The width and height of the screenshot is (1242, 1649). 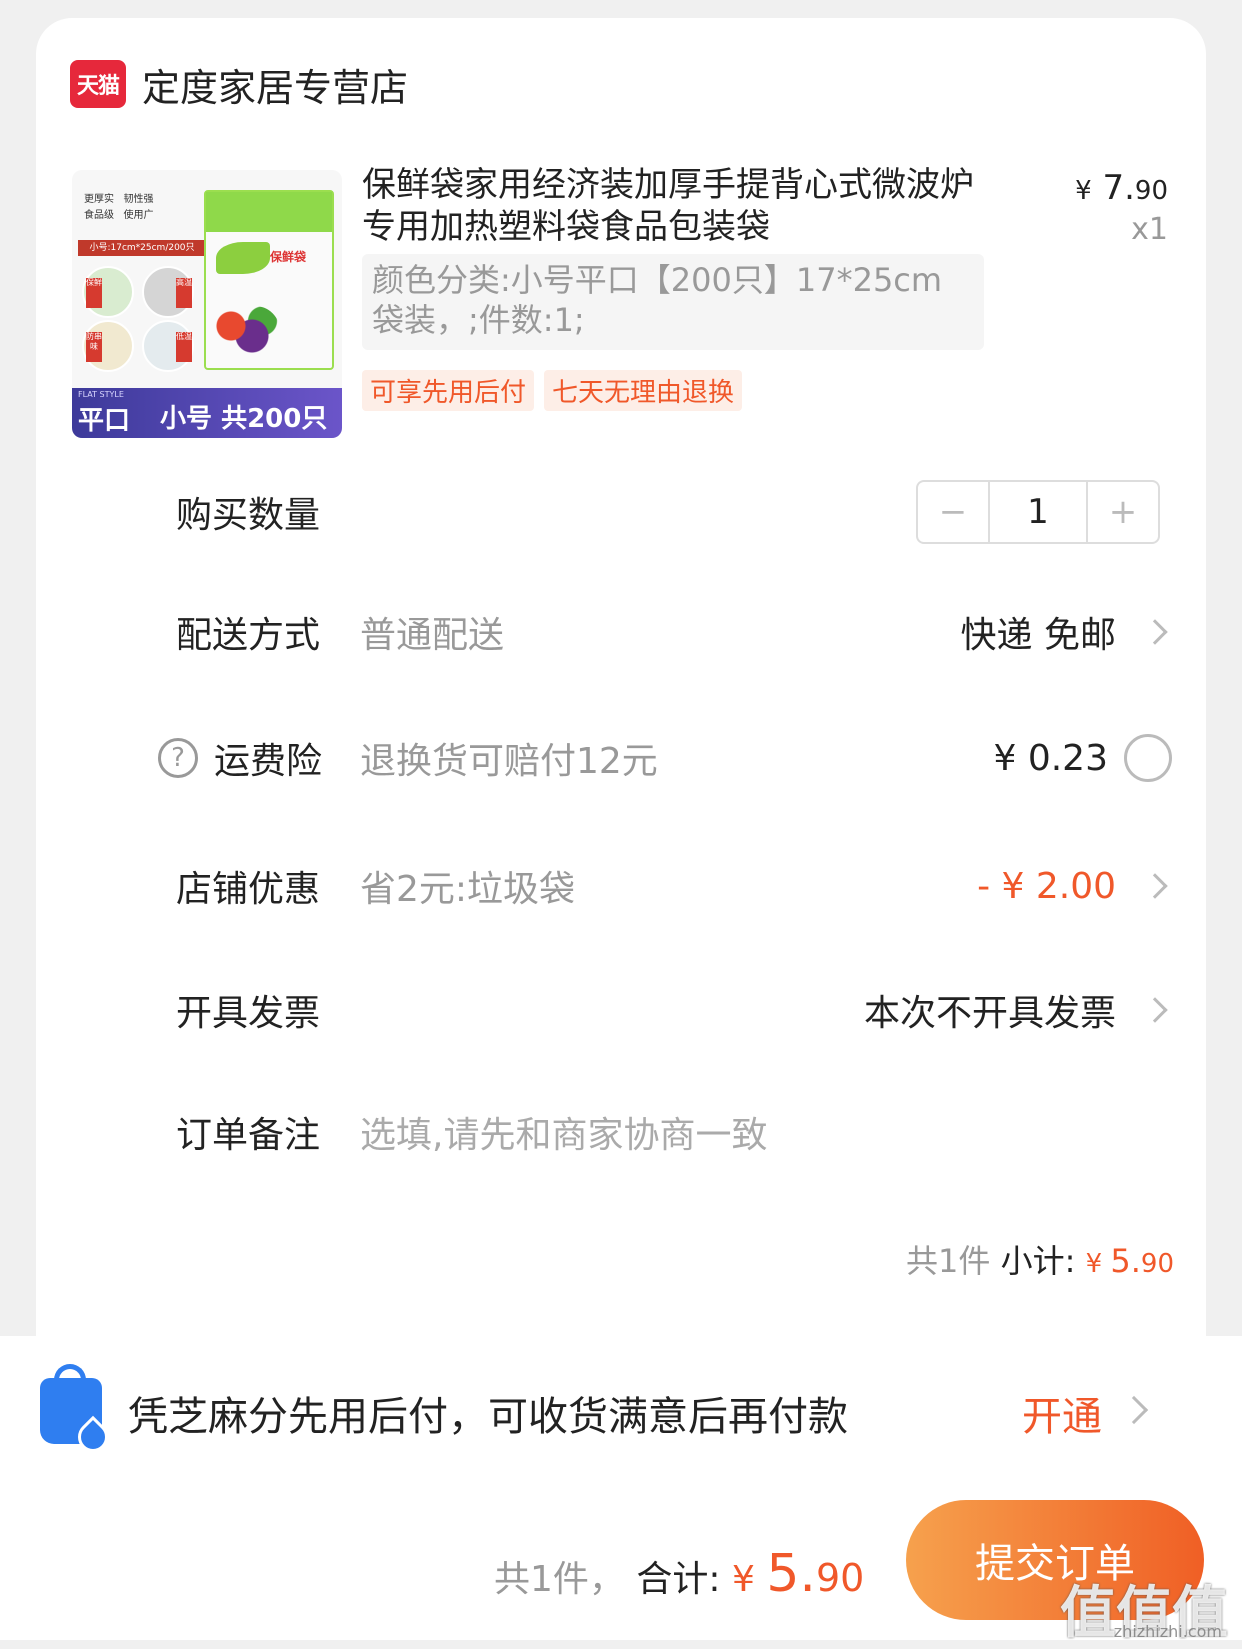 What do you see at coordinates (138, 199) in the screenshot?
I see `thumb-tag: 韧性强` at bounding box center [138, 199].